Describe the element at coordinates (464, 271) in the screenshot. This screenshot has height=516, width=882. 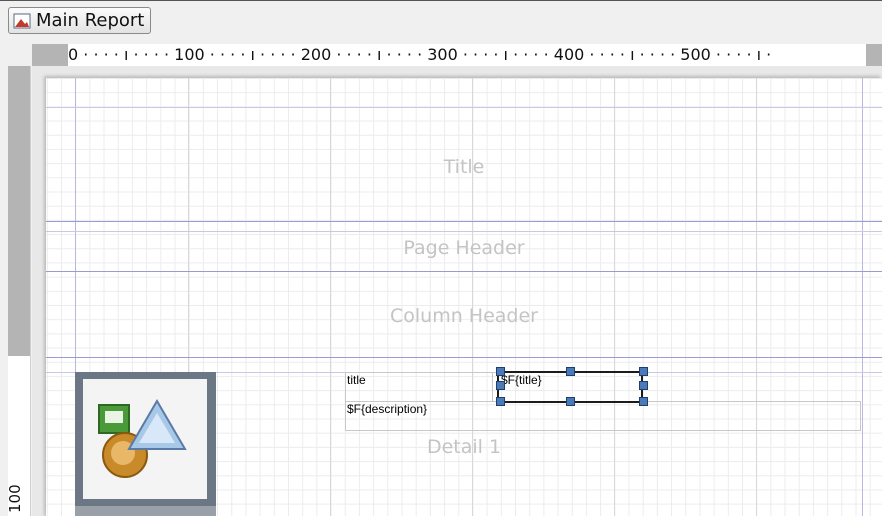
I see `band-separator-page-header` at that location.